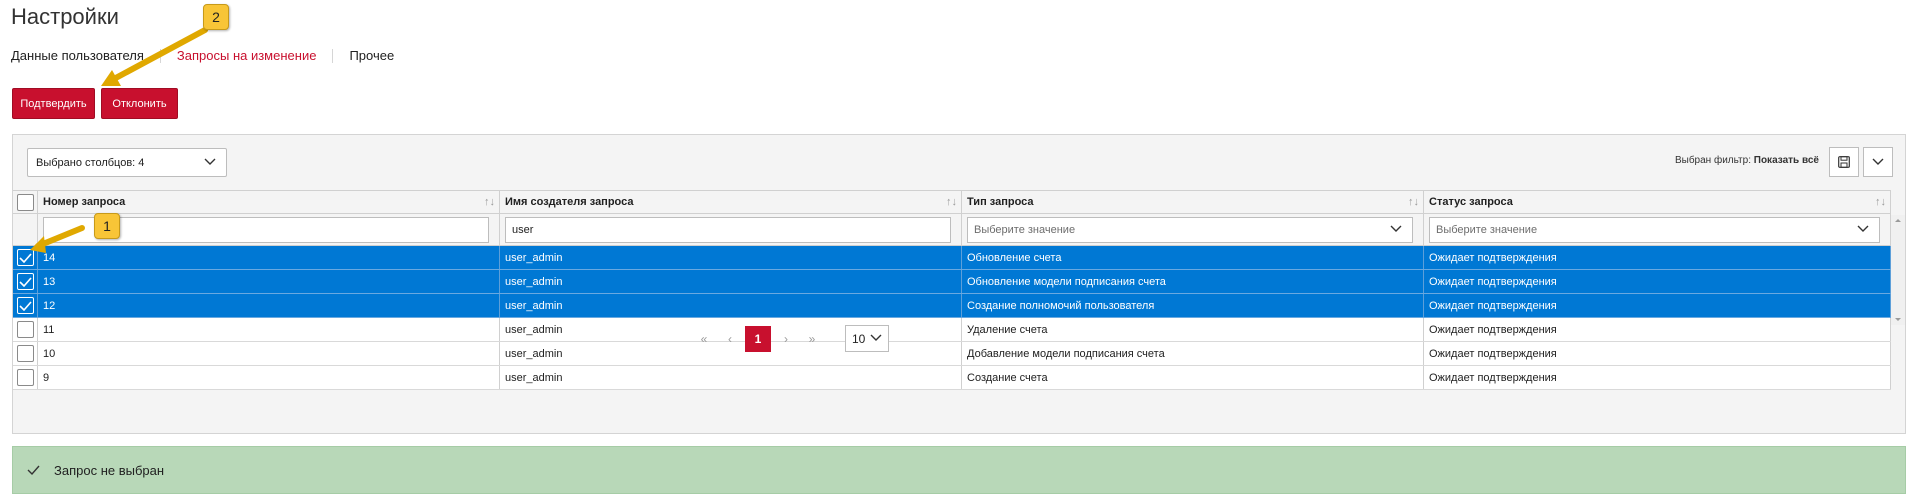  I want to click on creator-filter-input: user, so click(728, 229).